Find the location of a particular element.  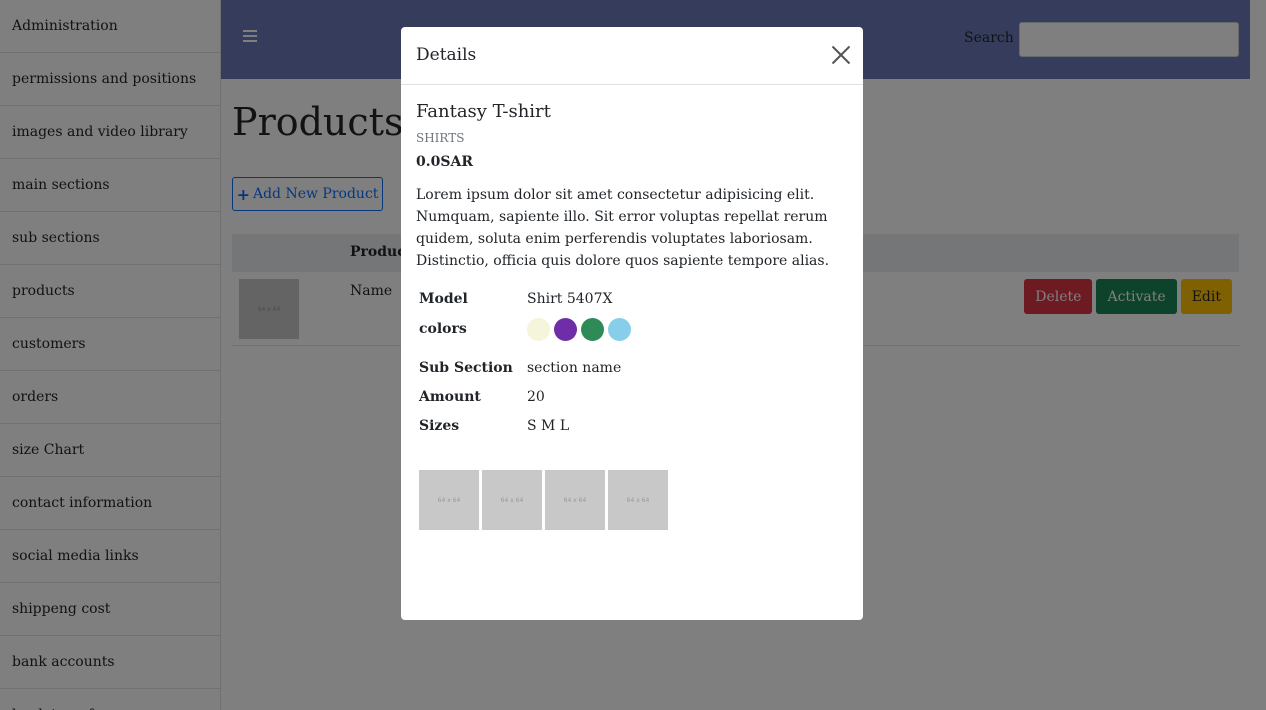

spec-value-model: Shirt 5407X is located at coordinates (570, 298).